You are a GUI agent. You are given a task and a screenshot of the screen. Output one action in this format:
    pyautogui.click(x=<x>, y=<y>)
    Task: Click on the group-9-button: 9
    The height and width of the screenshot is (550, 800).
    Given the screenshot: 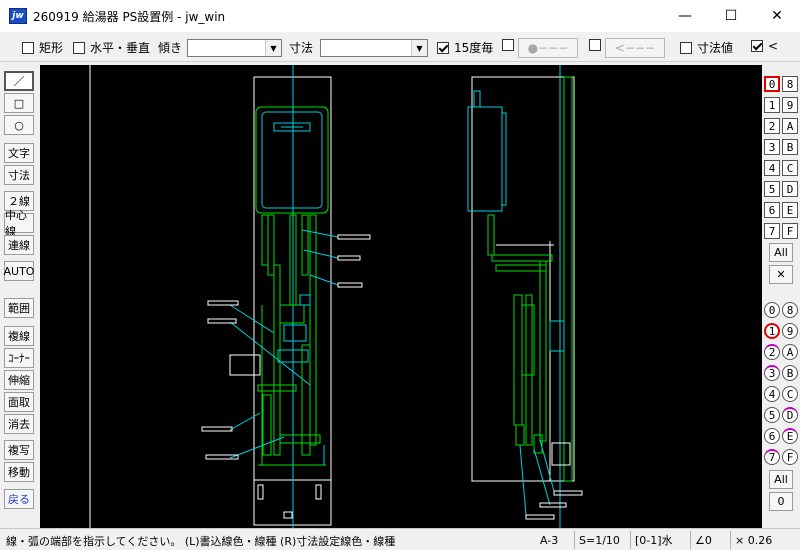 What is the action you would take?
    pyautogui.click(x=790, y=331)
    